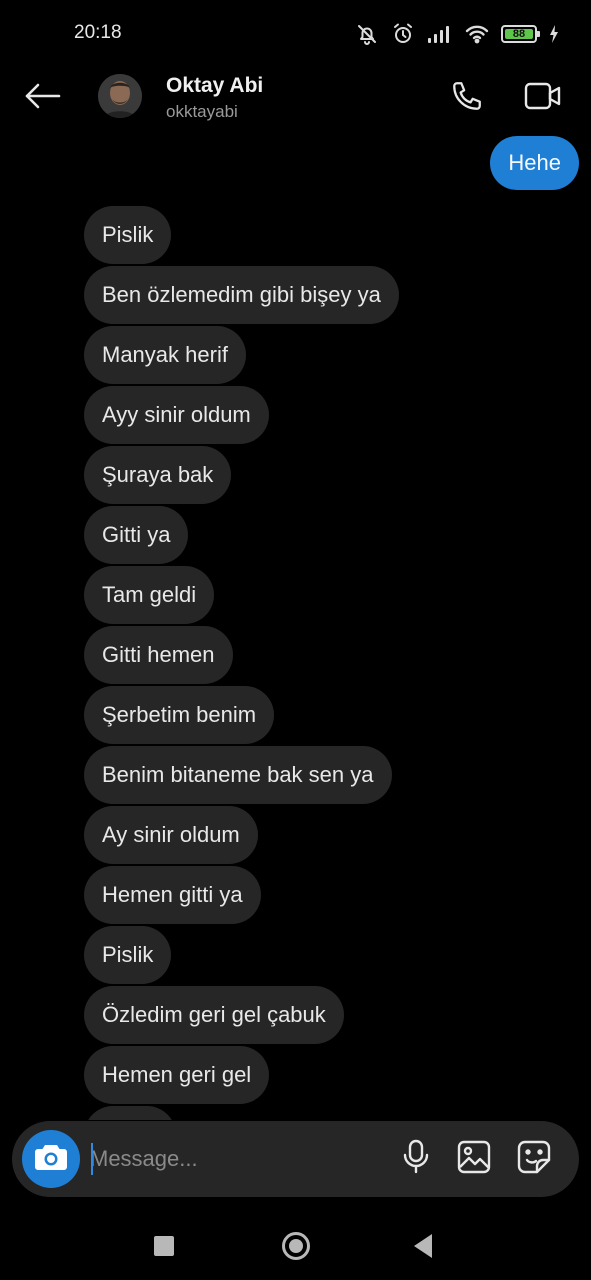 The height and width of the screenshot is (1280, 591). Describe the element at coordinates (295, 100) in the screenshot. I see `chat-header: Oktay Abi okktayabi` at that location.